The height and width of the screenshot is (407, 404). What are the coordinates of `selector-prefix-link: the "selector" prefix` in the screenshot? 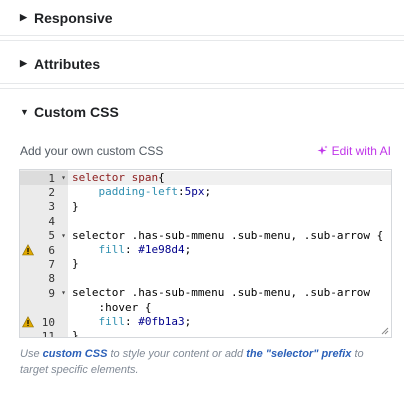 It's located at (298, 354).